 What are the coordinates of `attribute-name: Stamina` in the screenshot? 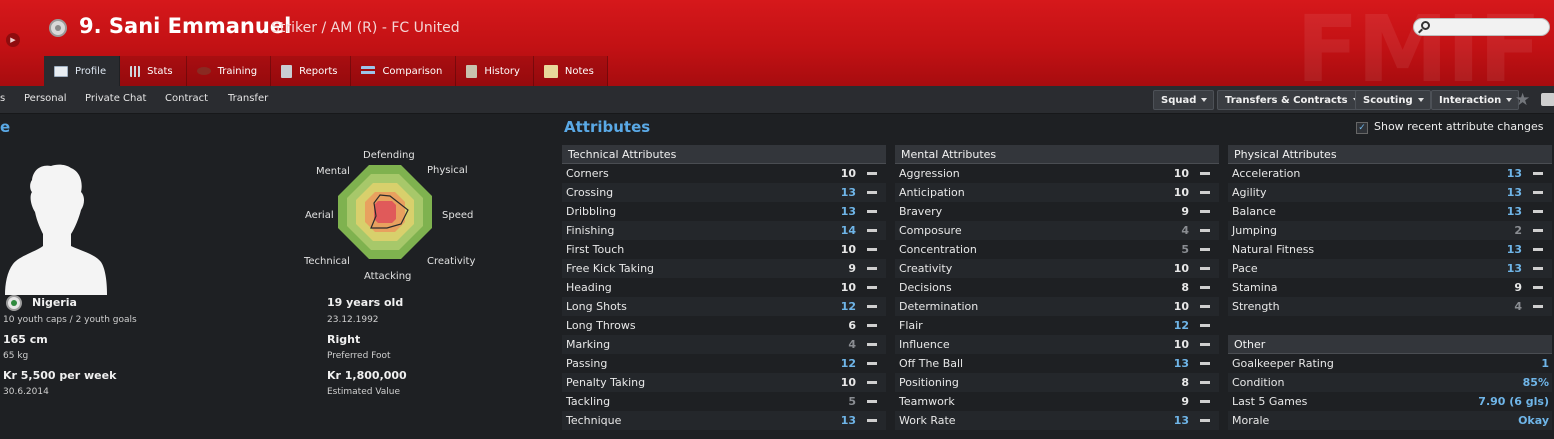 It's located at (1255, 287).